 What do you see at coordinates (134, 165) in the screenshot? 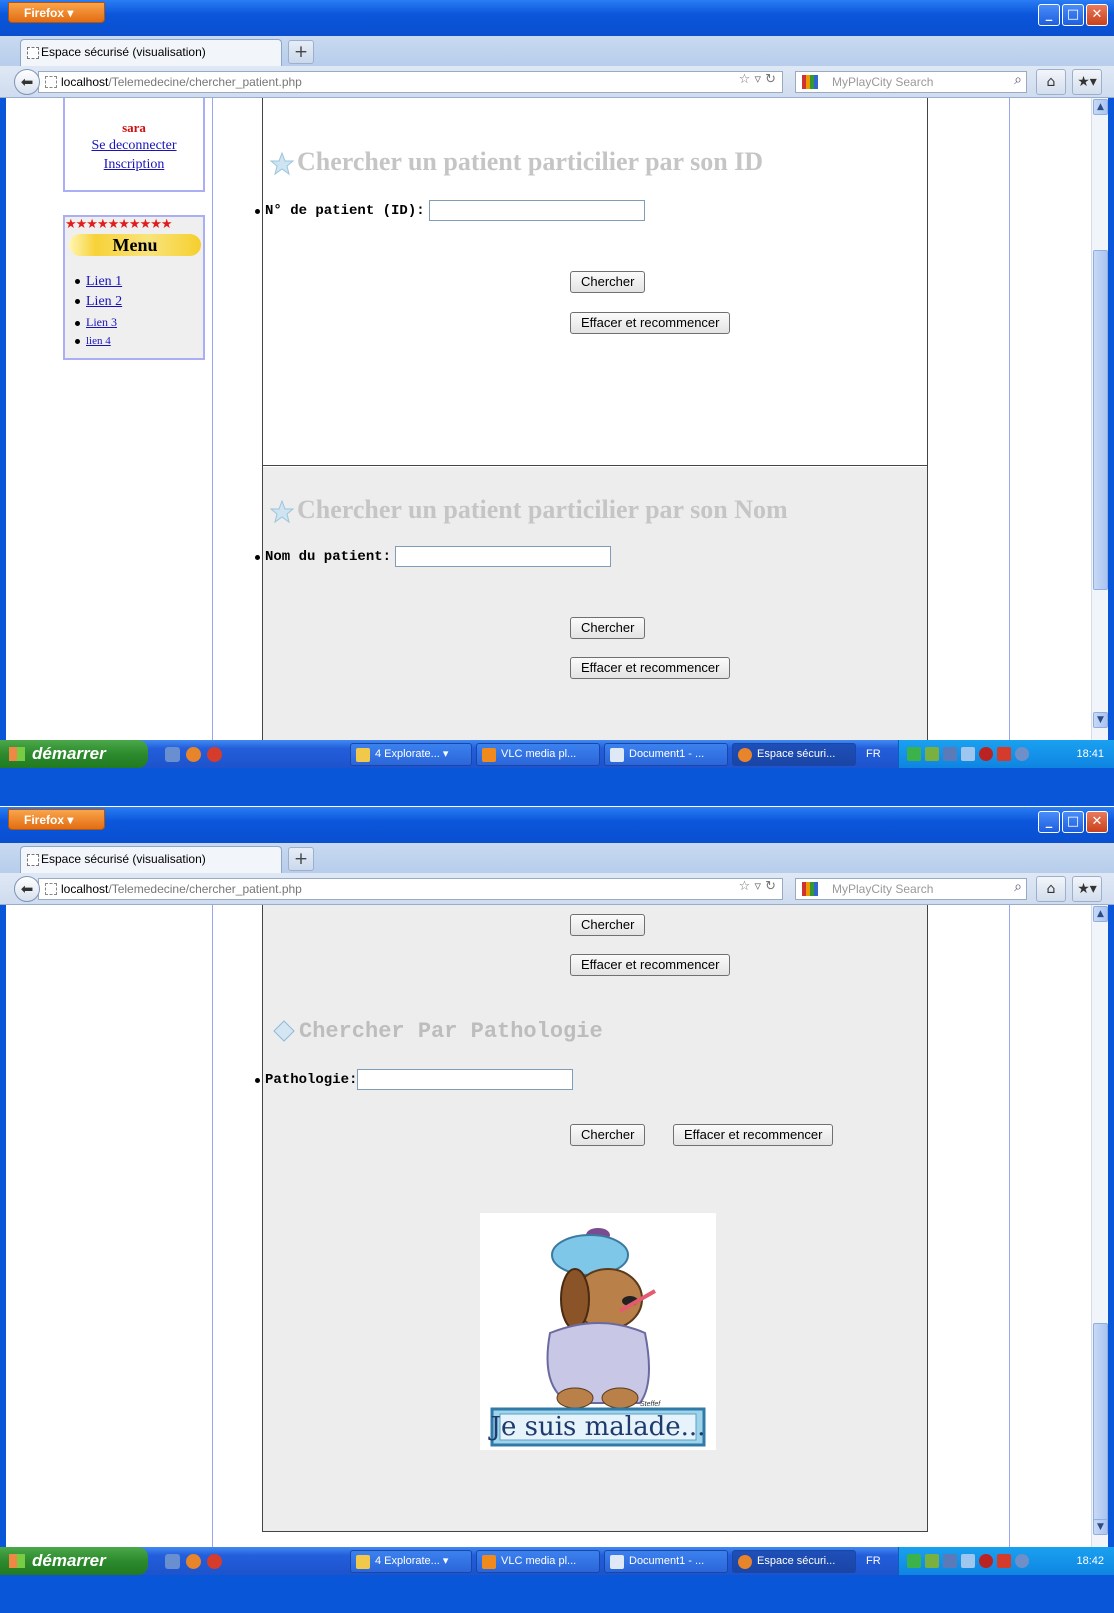
I see `signup-link: Inscription` at bounding box center [134, 165].